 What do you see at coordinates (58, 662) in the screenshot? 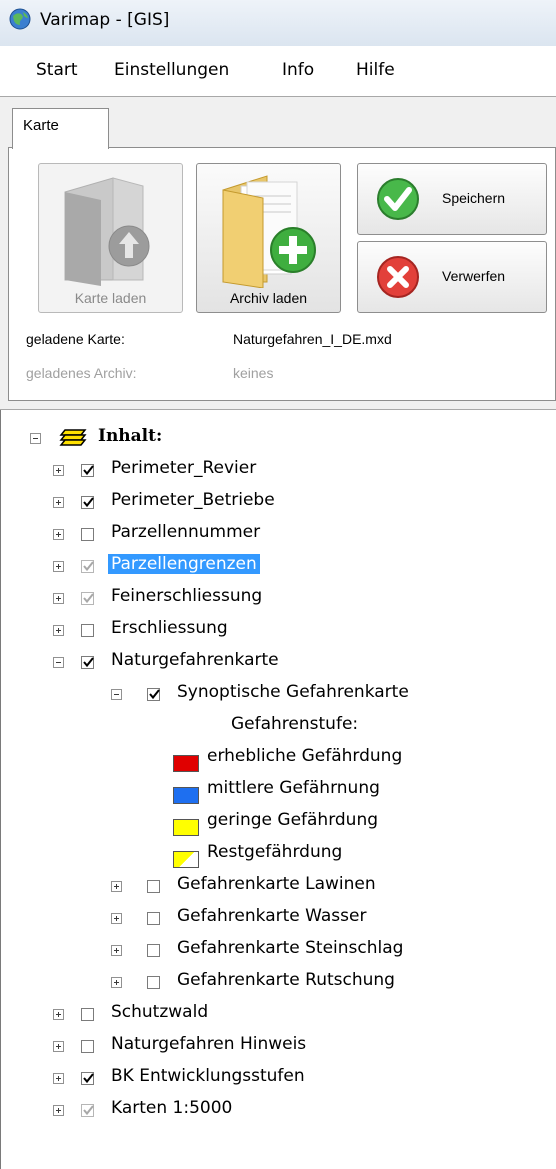
I see `collapse-naturgefahrenkarte-icon` at bounding box center [58, 662].